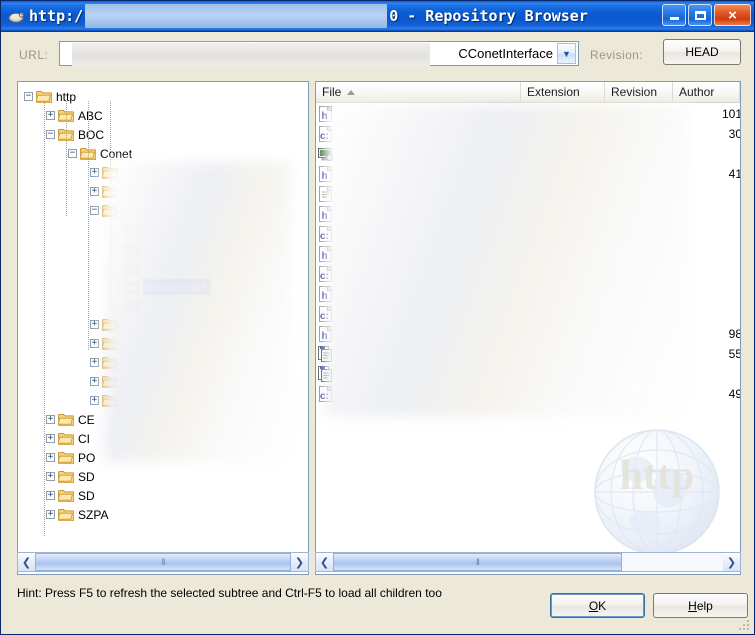 The image size is (755, 635). I want to click on file-list-row: h 41, so click(528, 174).